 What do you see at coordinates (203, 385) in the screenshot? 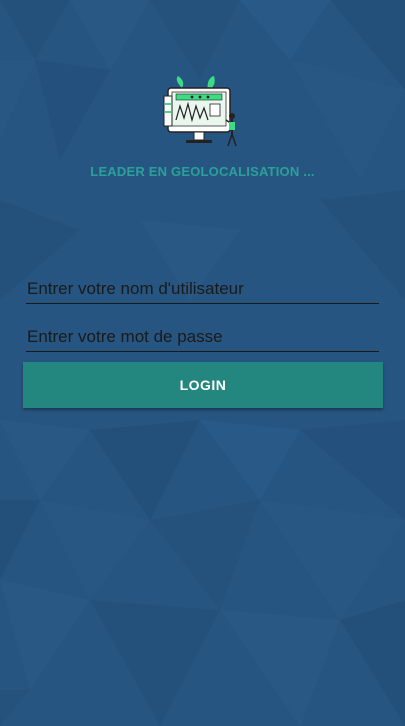
I see `login-button: LOGIN` at bounding box center [203, 385].